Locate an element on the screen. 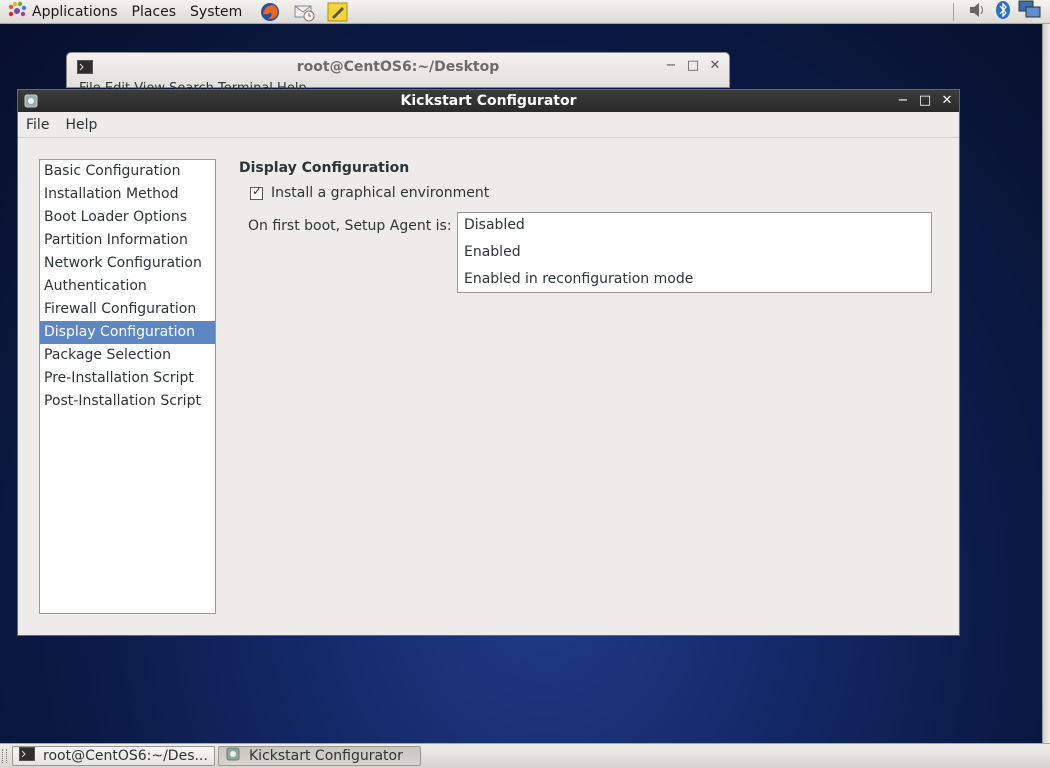 The height and width of the screenshot is (768, 1050). nav-item-basic-configuration: Basic Configuration is located at coordinates (127, 171).